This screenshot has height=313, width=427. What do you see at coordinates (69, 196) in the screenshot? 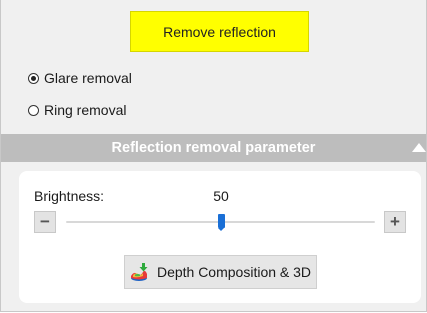
I see `brightness-label: Brightness:` at bounding box center [69, 196].